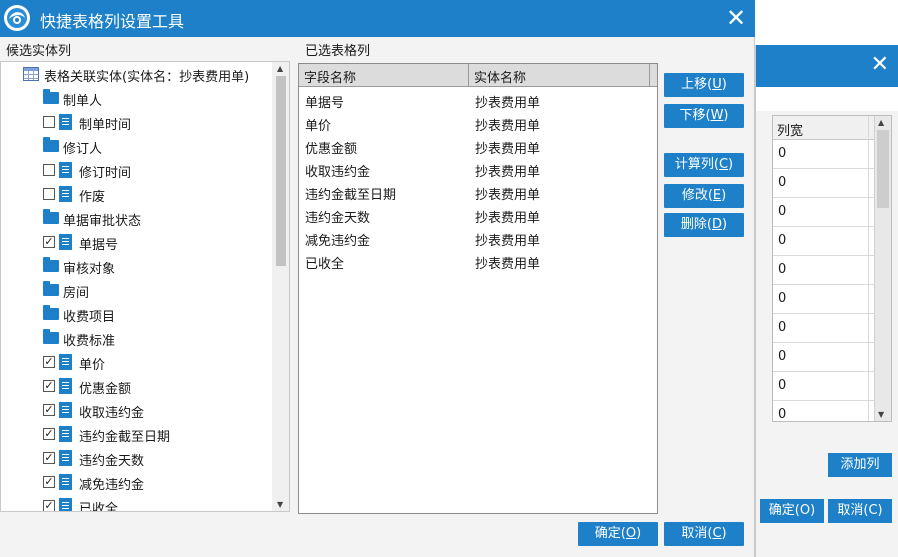 The image size is (898, 557). What do you see at coordinates (736, 18) in the screenshot?
I see `close-icon: ✕` at bounding box center [736, 18].